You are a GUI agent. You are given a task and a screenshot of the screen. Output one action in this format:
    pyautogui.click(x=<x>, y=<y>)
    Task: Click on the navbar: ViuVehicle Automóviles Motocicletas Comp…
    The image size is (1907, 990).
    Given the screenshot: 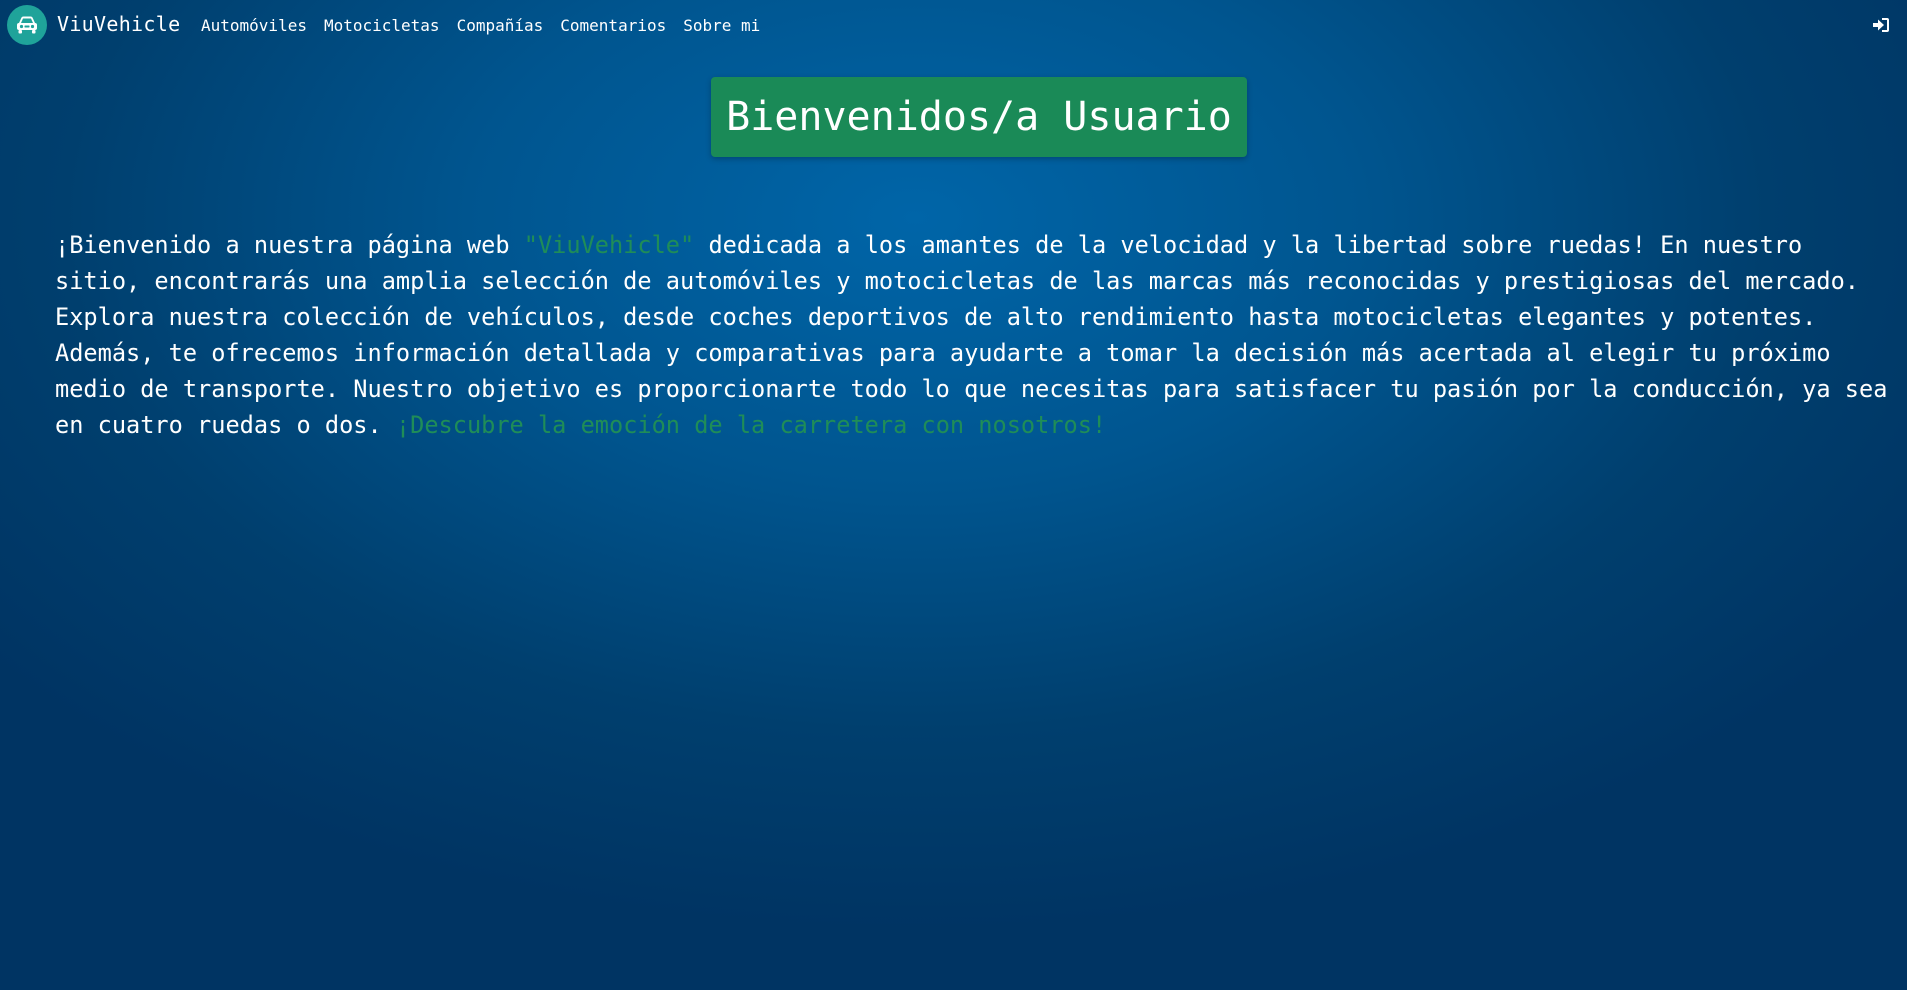 What is the action you would take?
    pyautogui.click(x=953, y=25)
    